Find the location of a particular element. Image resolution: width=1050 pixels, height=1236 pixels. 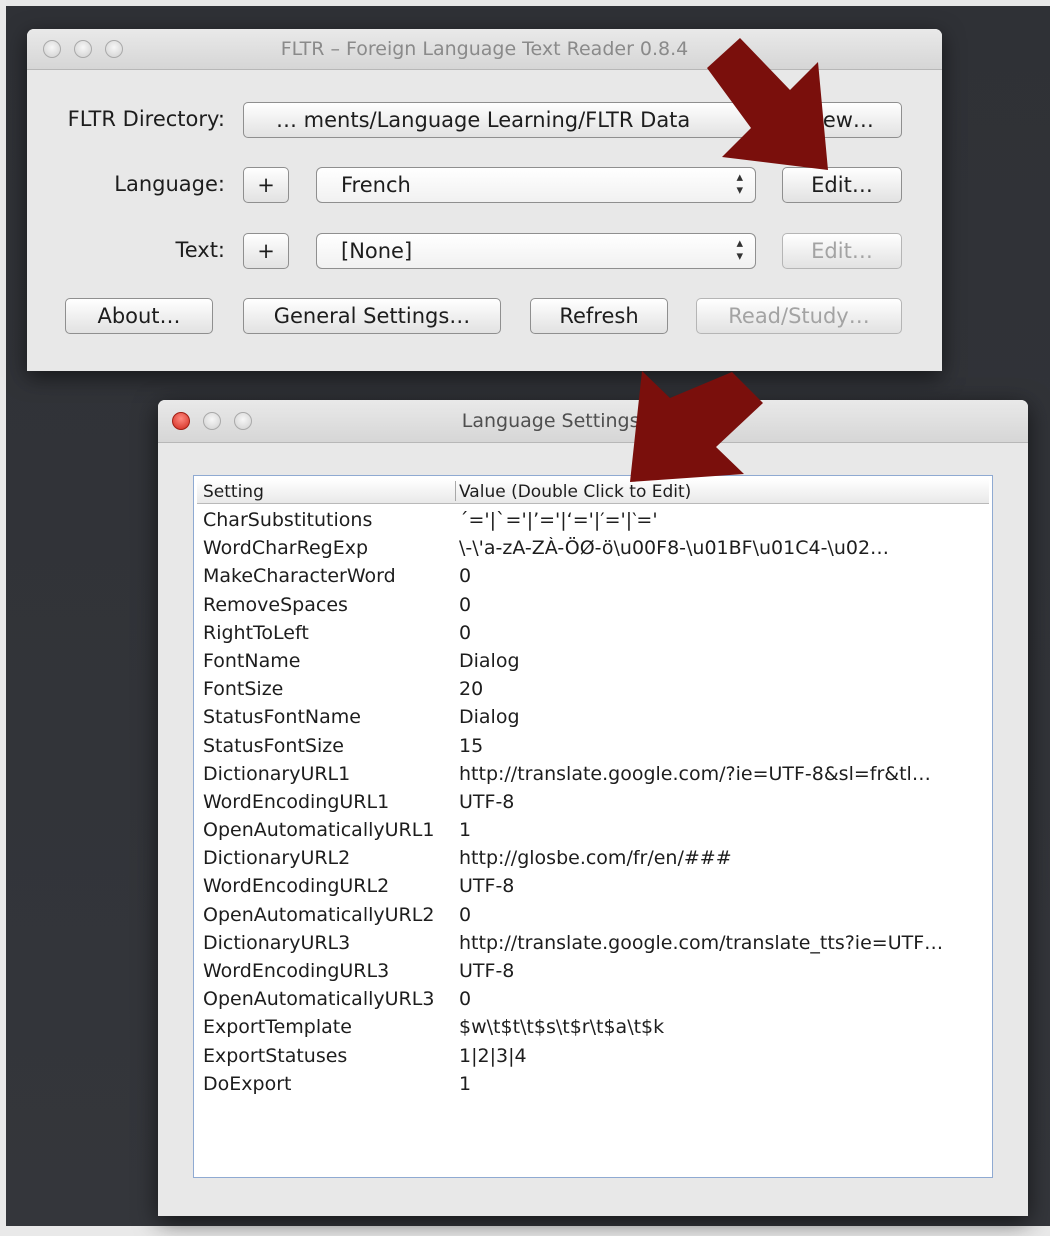

window-title: Language Settings – French is located at coordinates (593, 421).